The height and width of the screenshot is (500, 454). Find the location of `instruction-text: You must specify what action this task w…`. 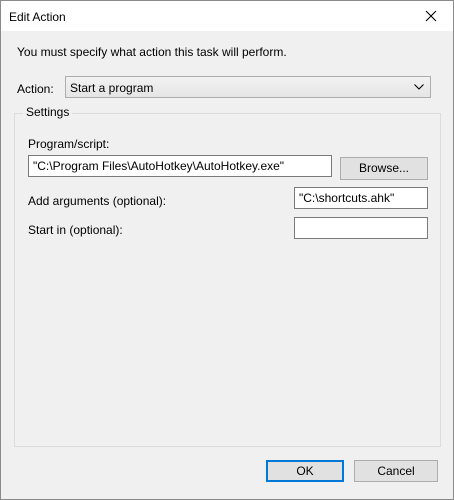

instruction-text: You must specify what action this task w… is located at coordinates (152, 52).